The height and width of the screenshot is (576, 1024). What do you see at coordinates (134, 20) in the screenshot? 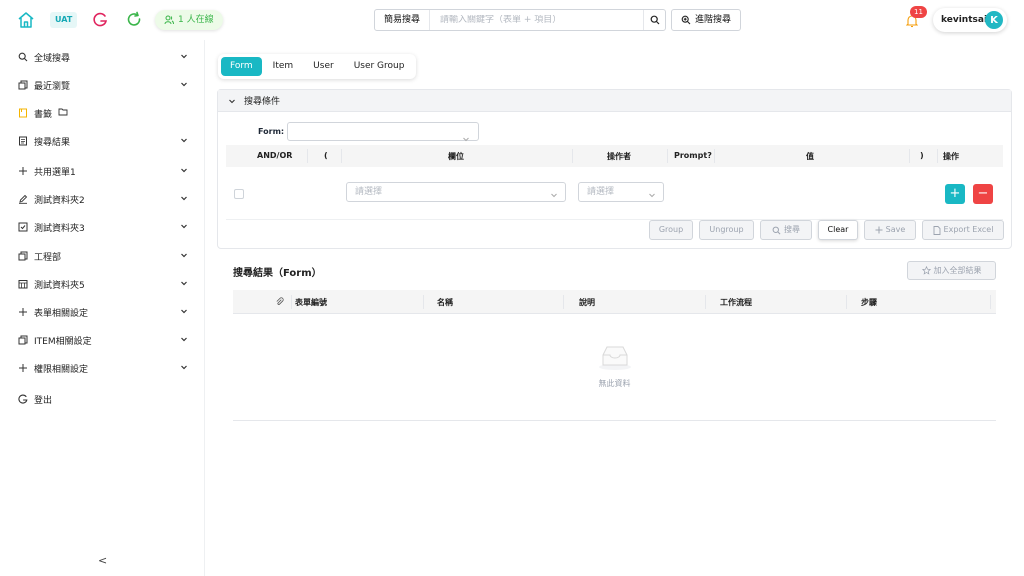
I see `refresh-icon` at bounding box center [134, 20].